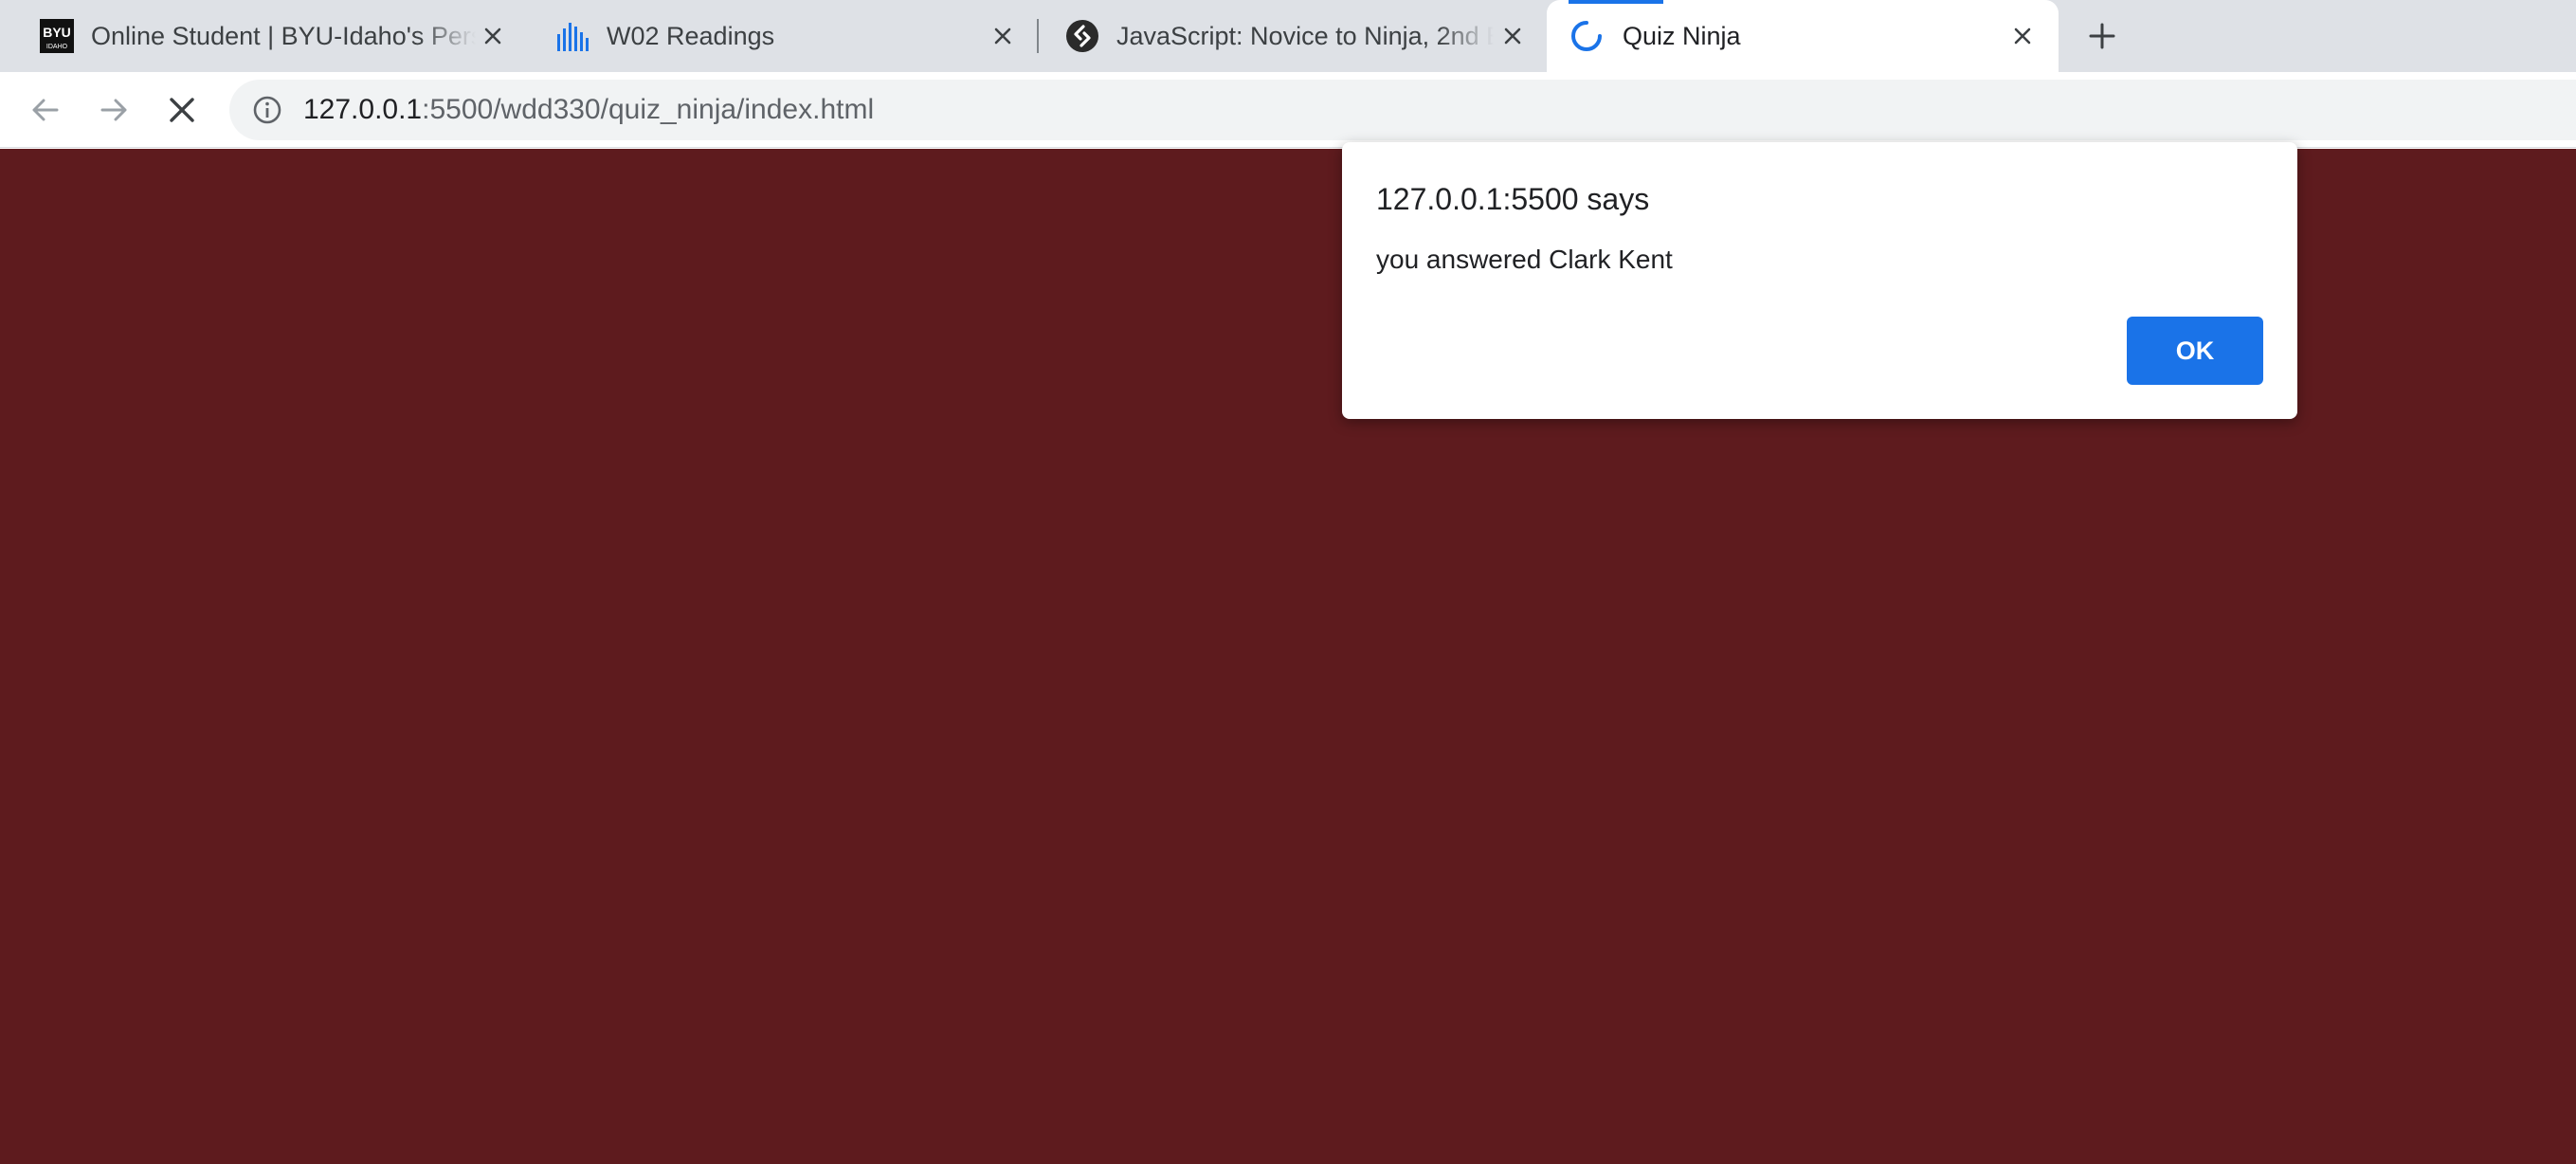  I want to click on sitepoint-icon, so click(1082, 36).